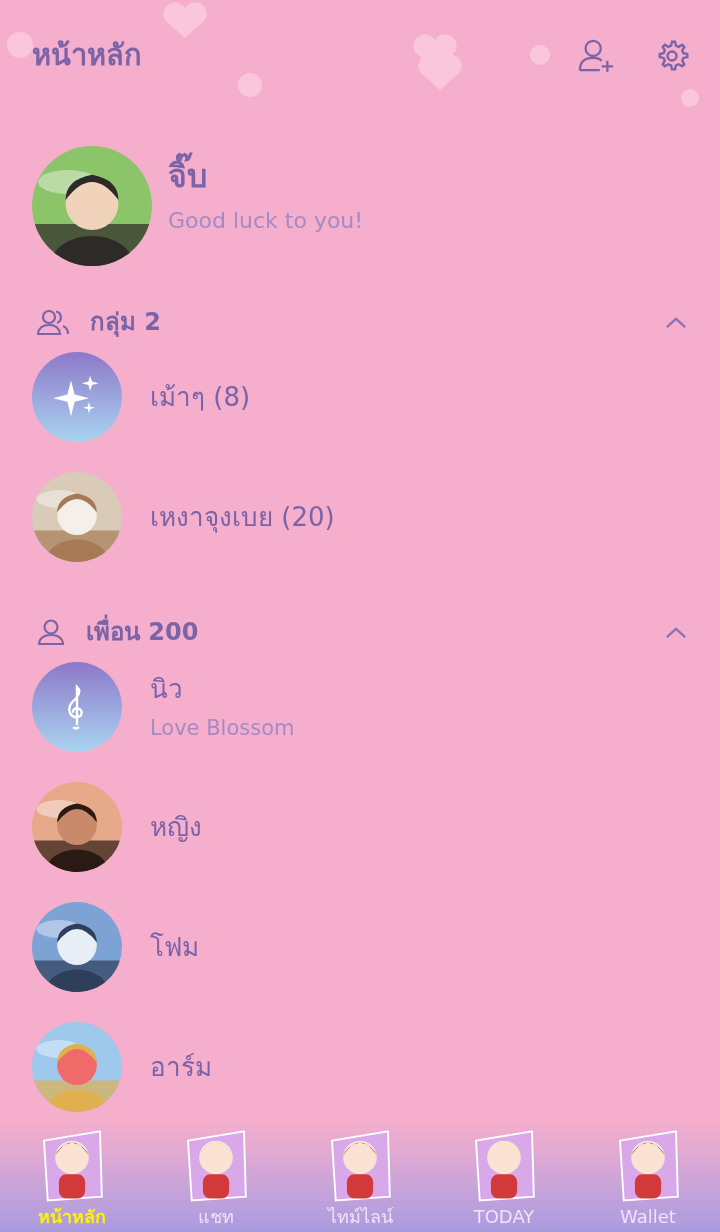  Describe the element at coordinates (53, 322) in the screenshot. I see `group-icon` at that location.